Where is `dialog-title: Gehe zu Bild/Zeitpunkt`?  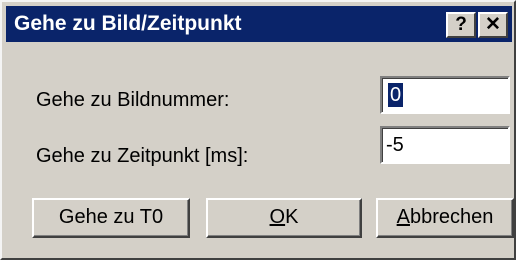
dialog-title: Gehe zu Bild/Zeitpunkt is located at coordinates (128, 23).